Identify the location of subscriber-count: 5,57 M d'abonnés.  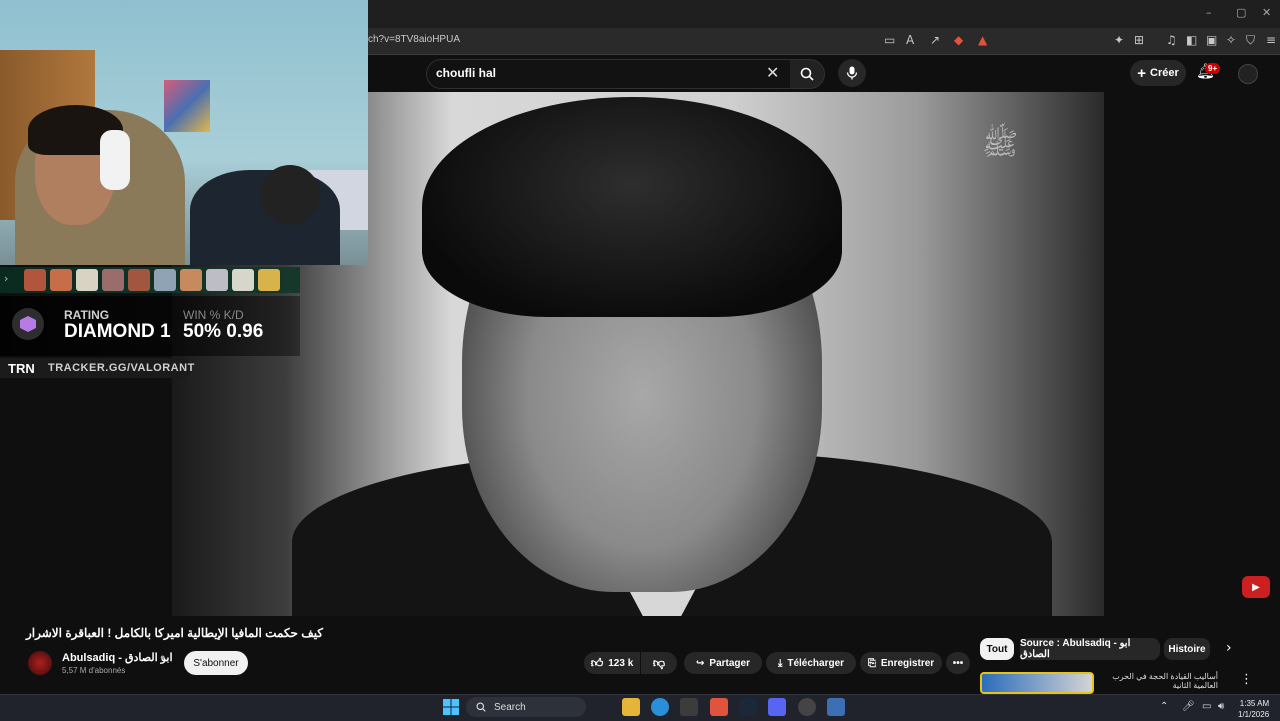
(94, 670).